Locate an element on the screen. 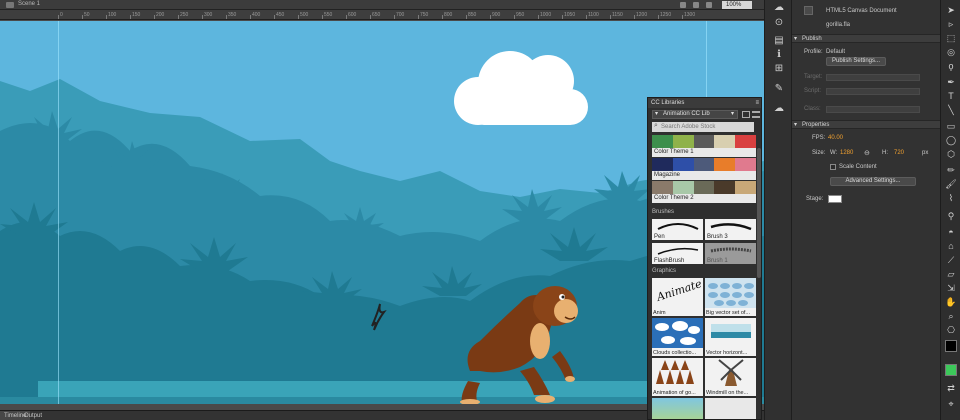 The image size is (960, 420). ruler-tick-label: 700 is located at coordinates (400, 15).